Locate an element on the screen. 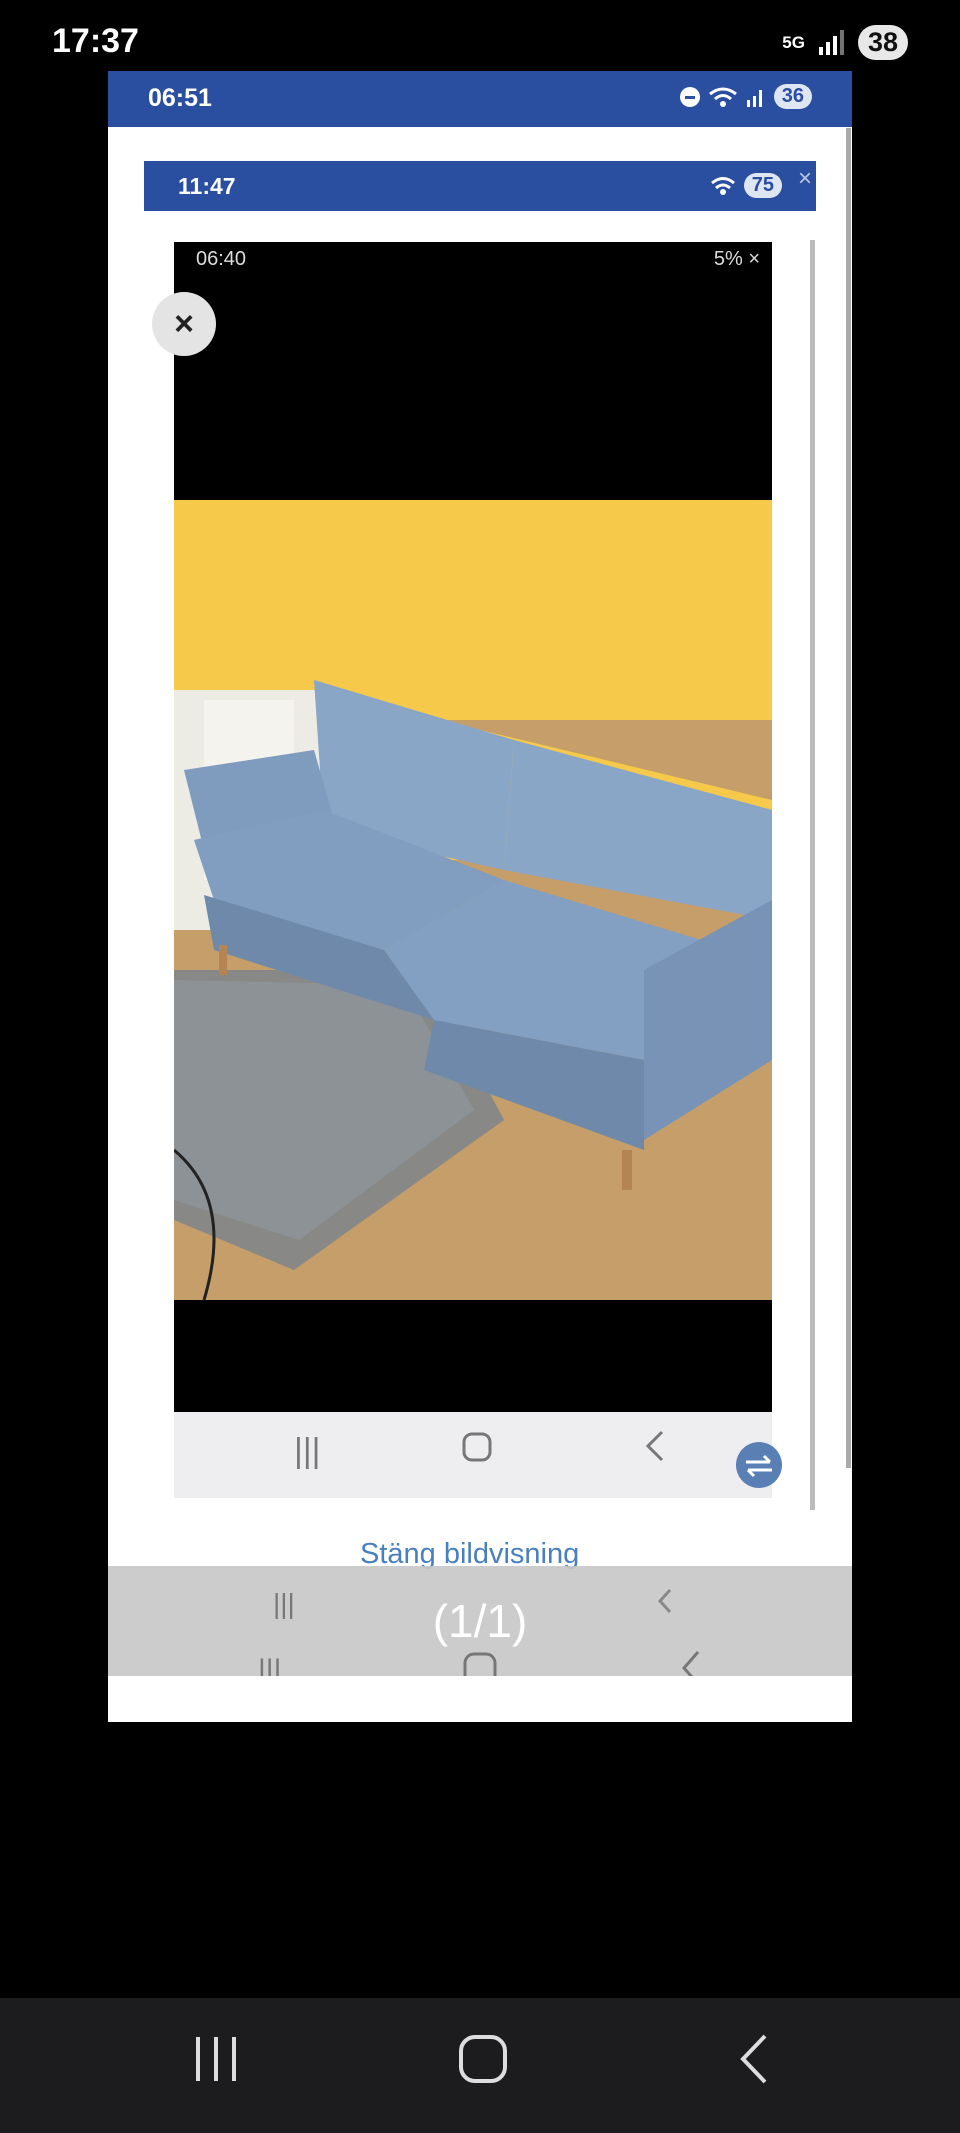 The image size is (960, 2133). inner-indicators: 5% × is located at coordinates (737, 259).